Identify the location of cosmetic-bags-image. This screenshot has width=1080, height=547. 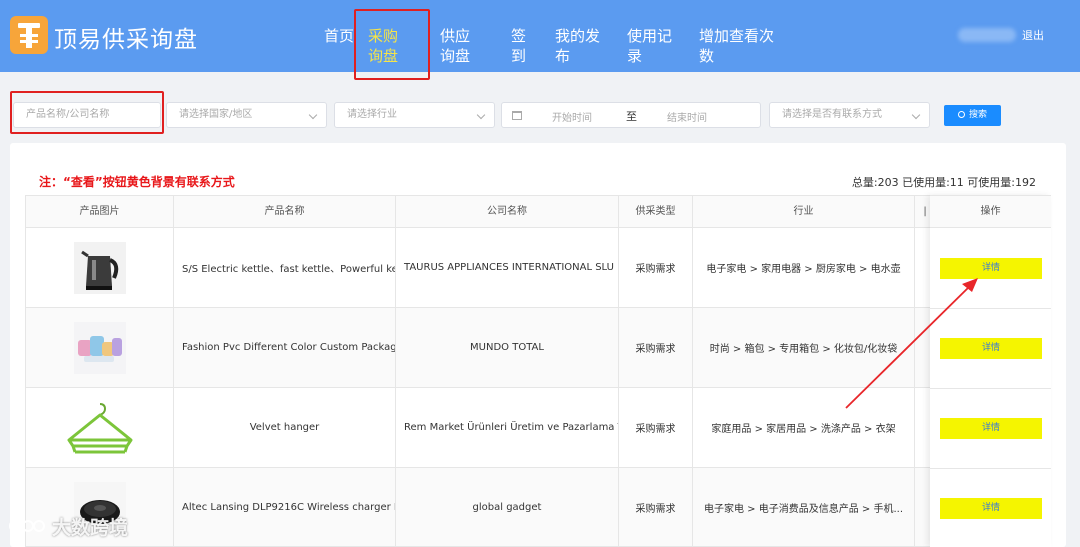
(99, 347).